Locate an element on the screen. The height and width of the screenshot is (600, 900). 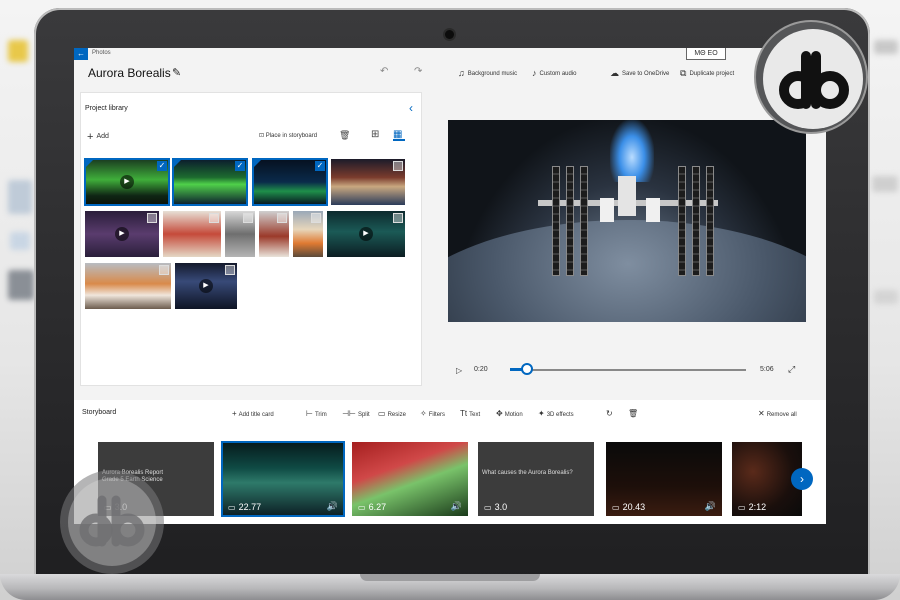
title-card-text: What causes the Aurora Borealis? is located at coordinates (527, 473).